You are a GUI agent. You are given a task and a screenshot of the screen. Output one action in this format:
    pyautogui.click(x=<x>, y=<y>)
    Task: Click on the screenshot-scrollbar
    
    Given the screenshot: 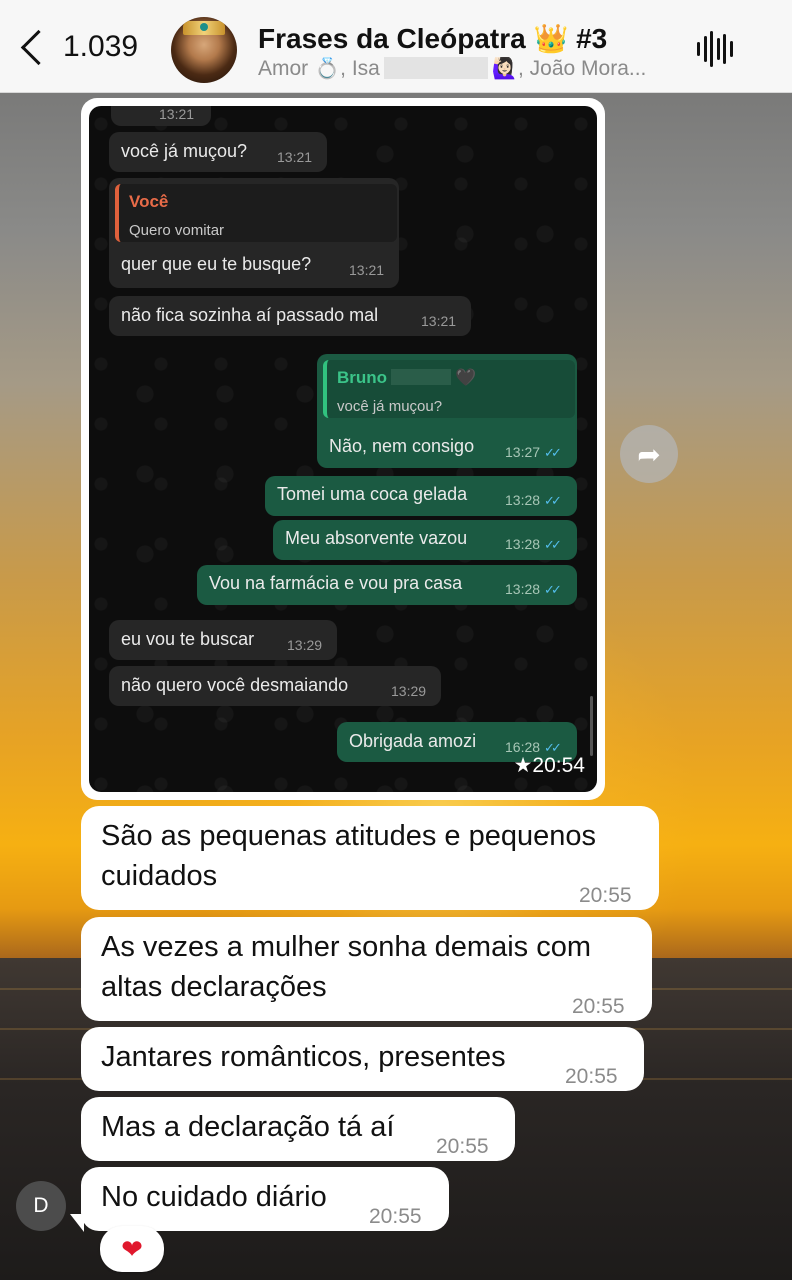 What is the action you would take?
    pyautogui.click(x=591, y=726)
    